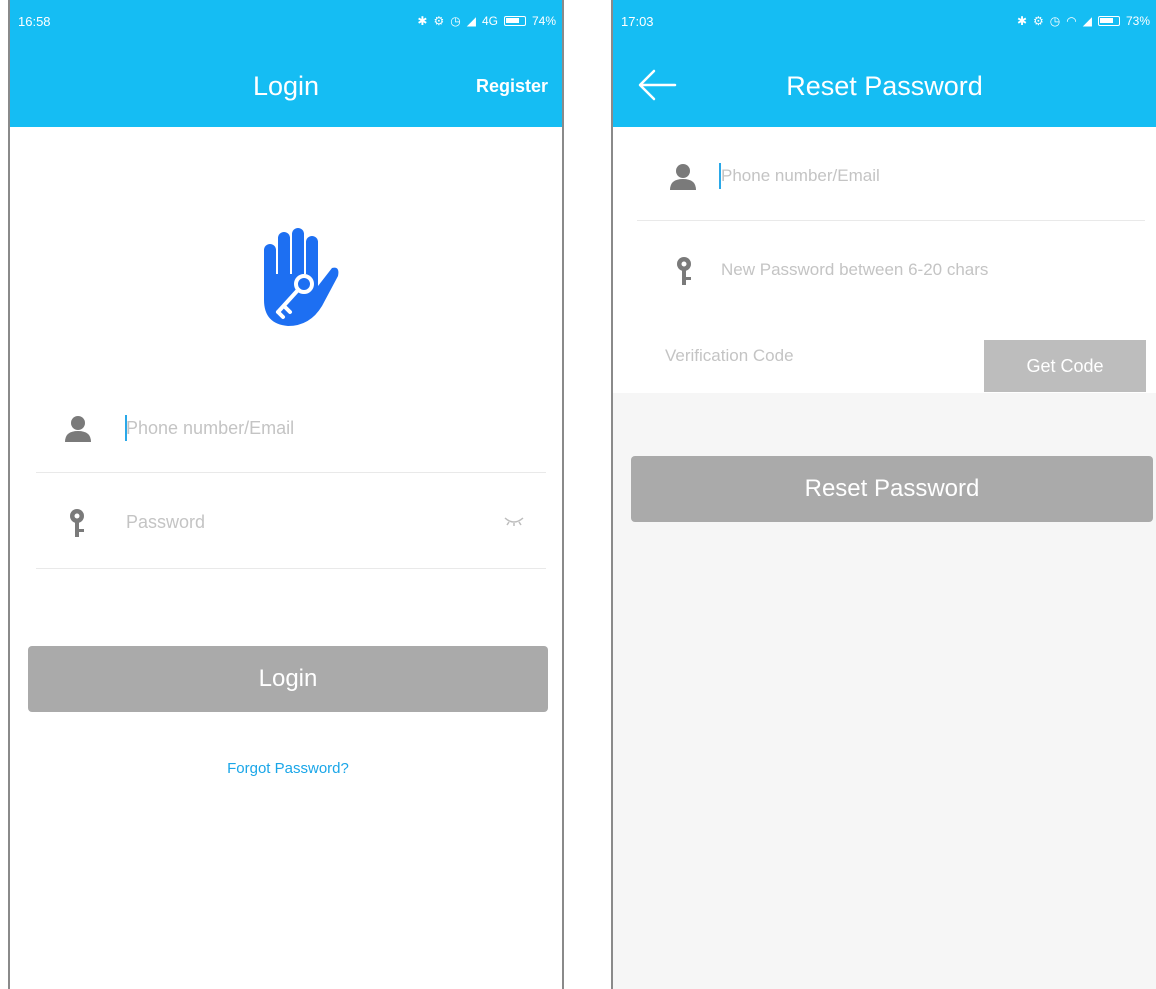 The height and width of the screenshot is (989, 1156). What do you see at coordinates (512, 86) in the screenshot?
I see `register-button: Register` at bounding box center [512, 86].